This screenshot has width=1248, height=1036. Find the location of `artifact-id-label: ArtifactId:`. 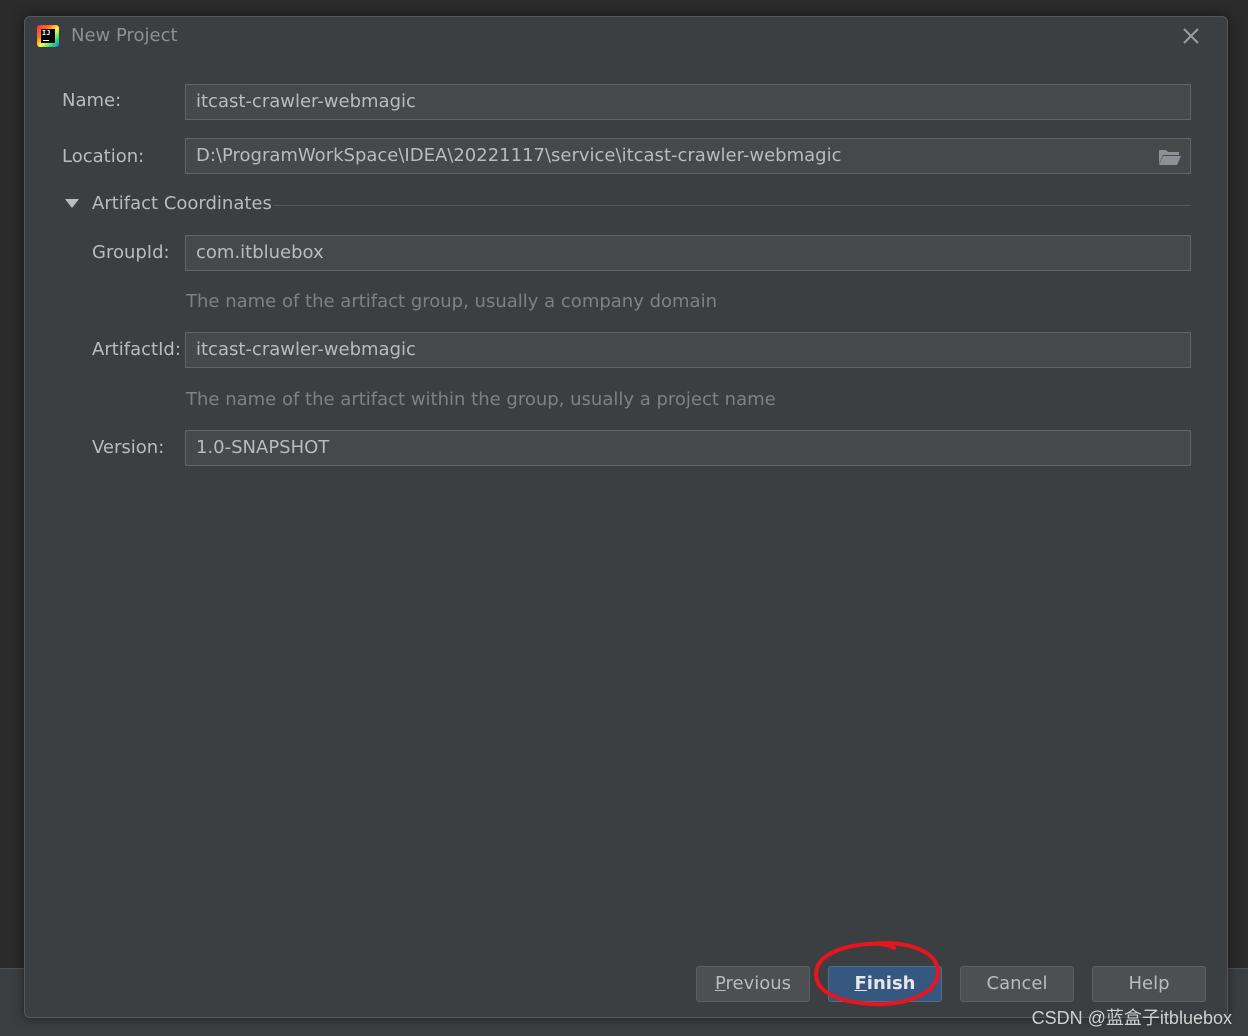

artifact-id-label: ArtifactId: is located at coordinates (136, 349).